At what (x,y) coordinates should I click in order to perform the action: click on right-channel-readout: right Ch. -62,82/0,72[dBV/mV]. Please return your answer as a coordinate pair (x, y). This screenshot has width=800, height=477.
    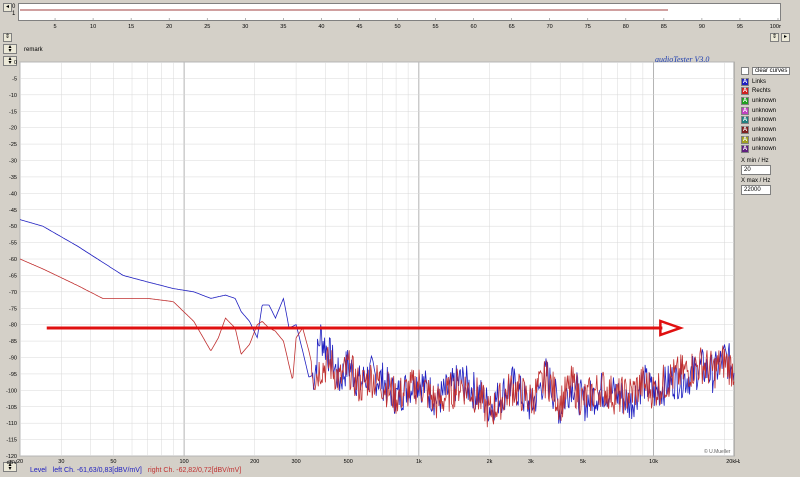
    Looking at the image, I should click on (194, 470).